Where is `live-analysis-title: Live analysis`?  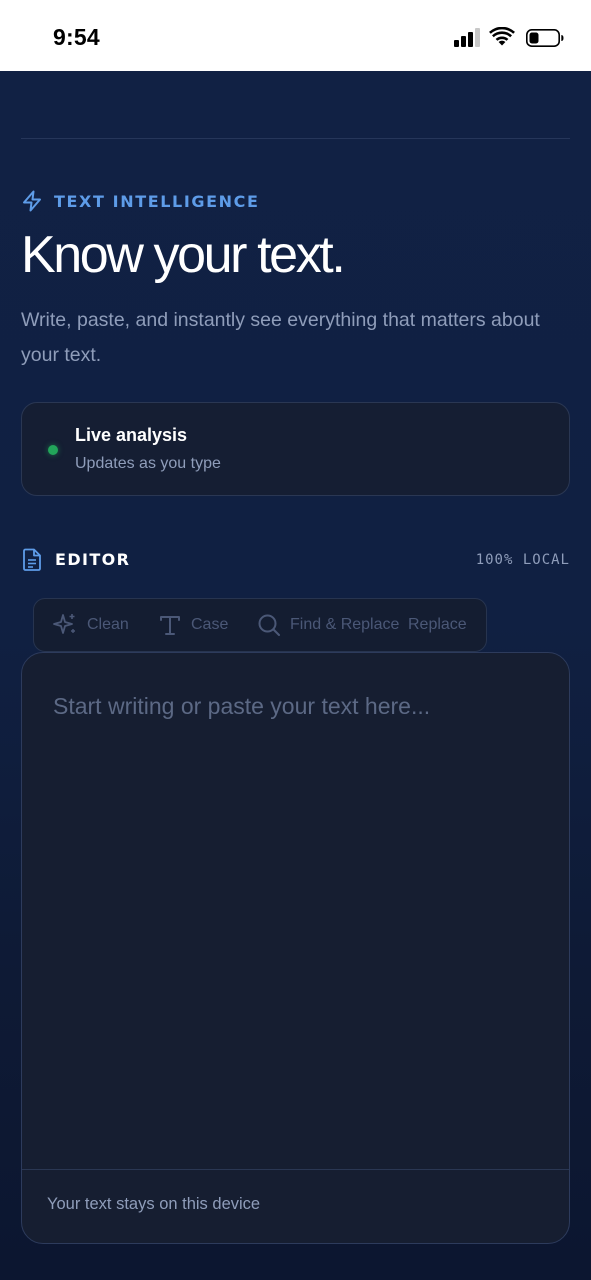 live-analysis-title: Live analysis is located at coordinates (131, 435).